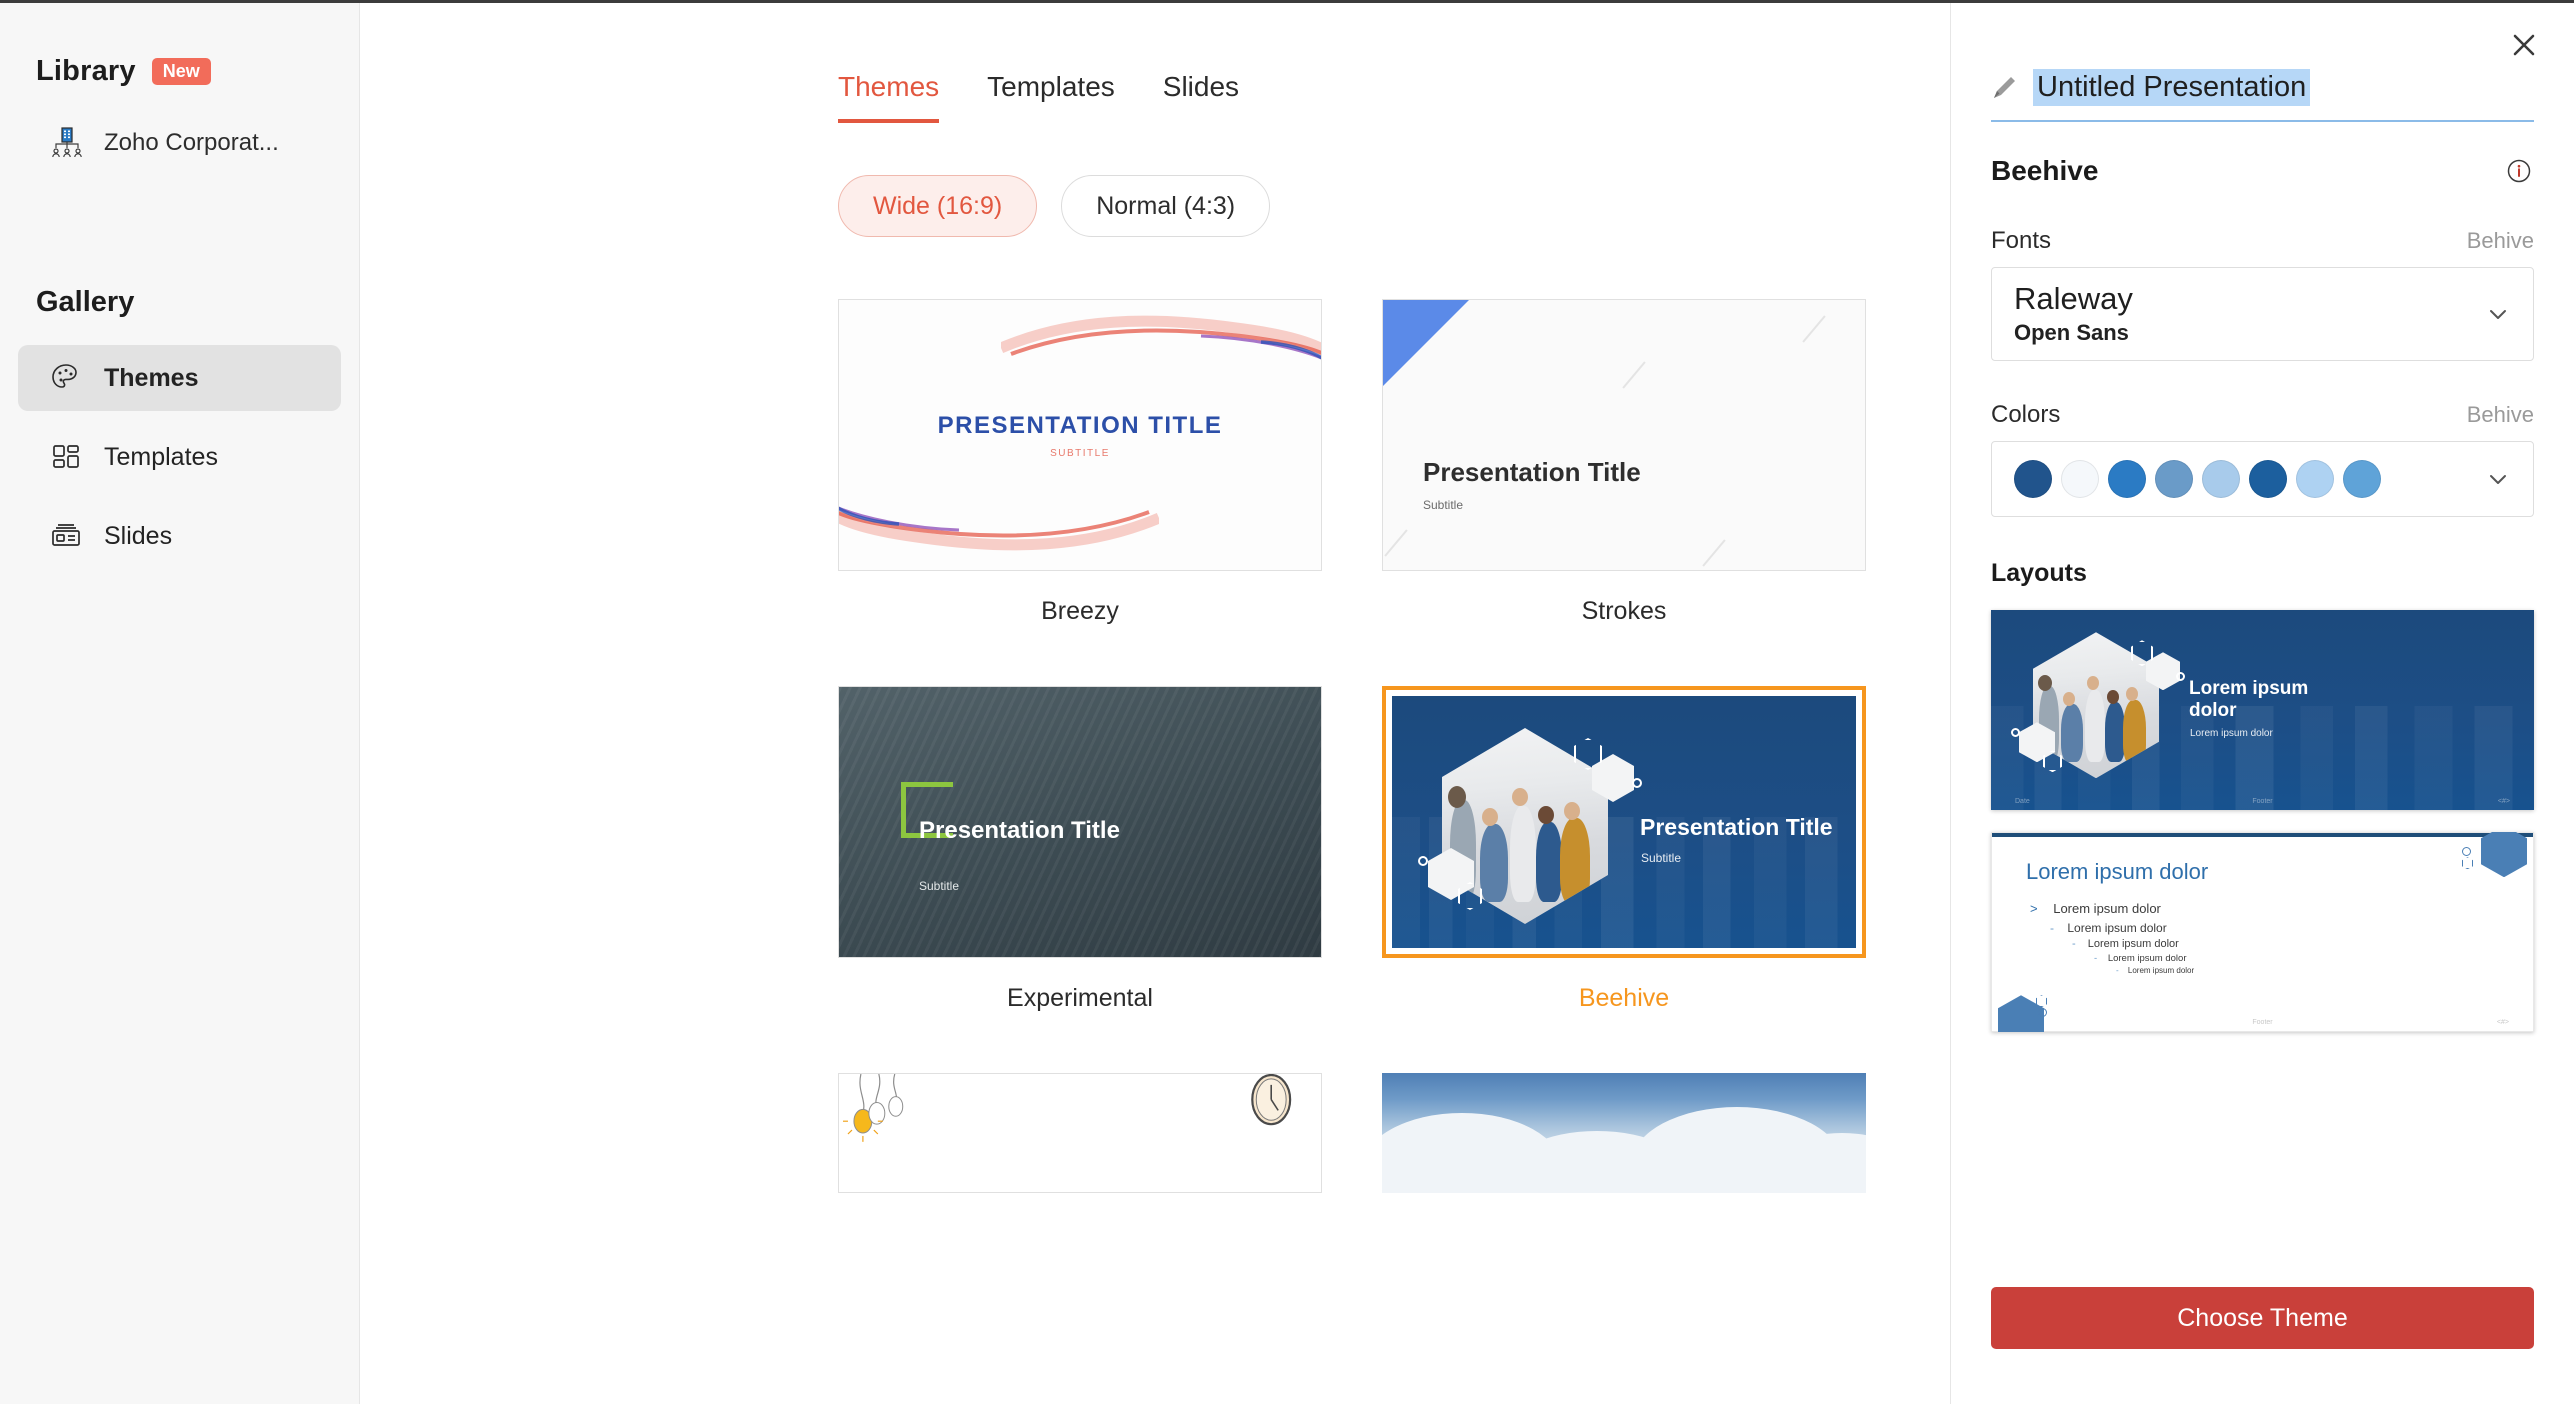 The height and width of the screenshot is (1404, 2574). What do you see at coordinates (2026, 415) in the screenshot?
I see `colors-label: Colors` at bounding box center [2026, 415].